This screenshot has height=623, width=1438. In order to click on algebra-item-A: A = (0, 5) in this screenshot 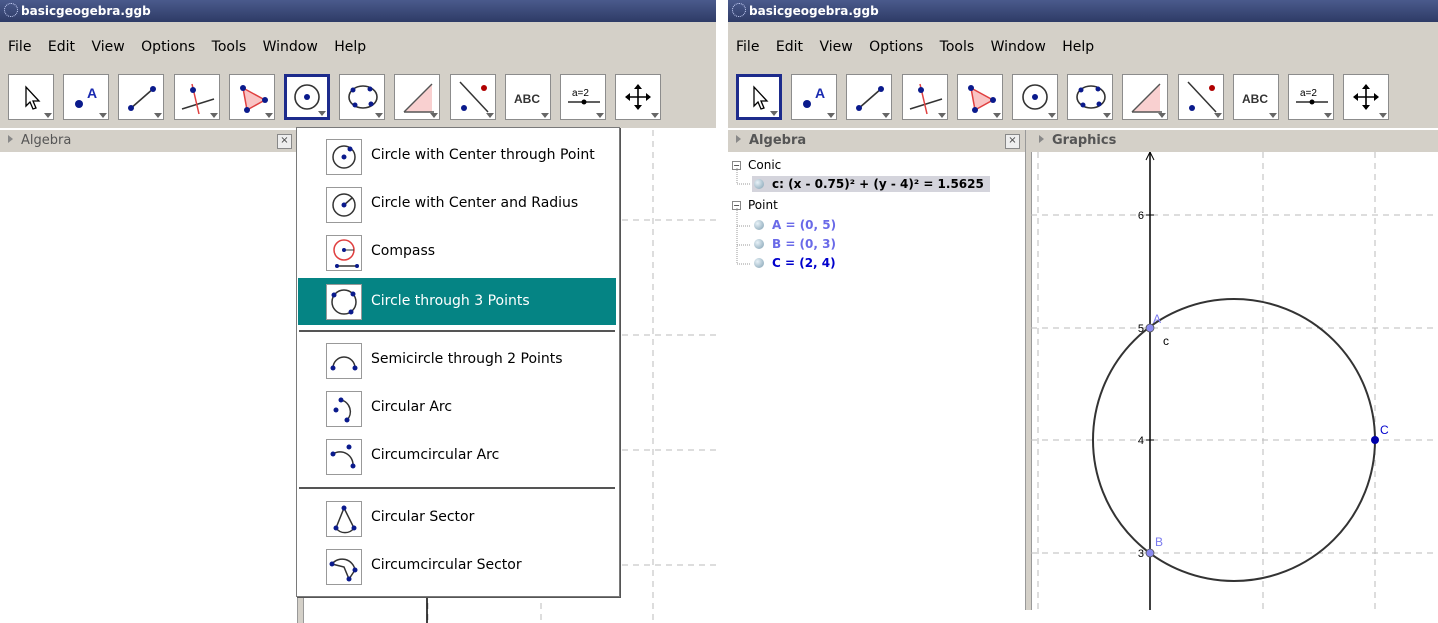, I will do `click(795, 225)`.